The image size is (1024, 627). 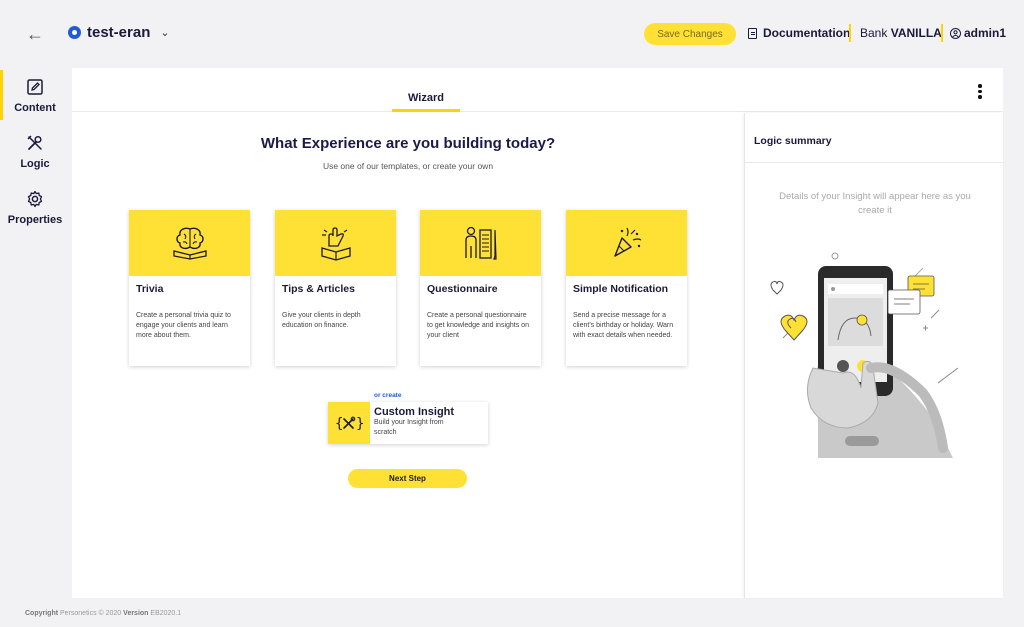 I want to click on brain-book-icon, so click(x=189, y=243).